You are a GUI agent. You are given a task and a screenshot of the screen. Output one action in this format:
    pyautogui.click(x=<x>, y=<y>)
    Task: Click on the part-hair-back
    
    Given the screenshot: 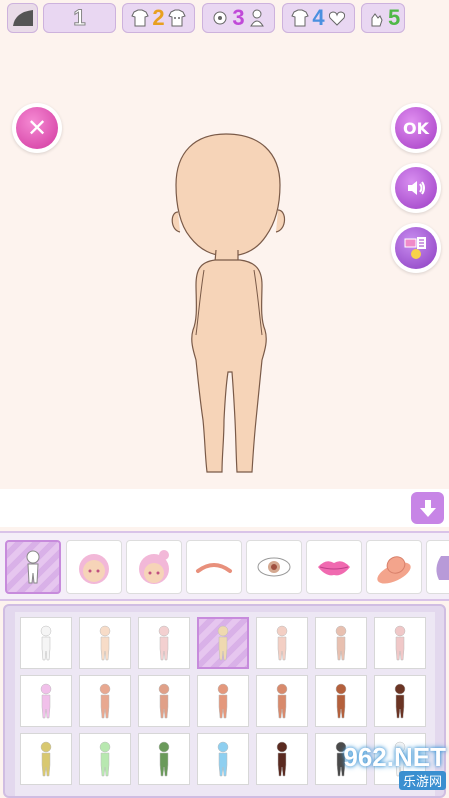 What is the action you would take?
    pyautogui.click(x=94, y=567)
    